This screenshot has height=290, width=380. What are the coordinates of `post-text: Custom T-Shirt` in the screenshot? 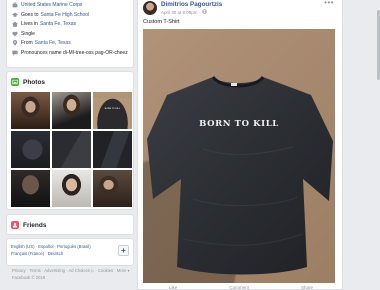 It's located at (161, 22).